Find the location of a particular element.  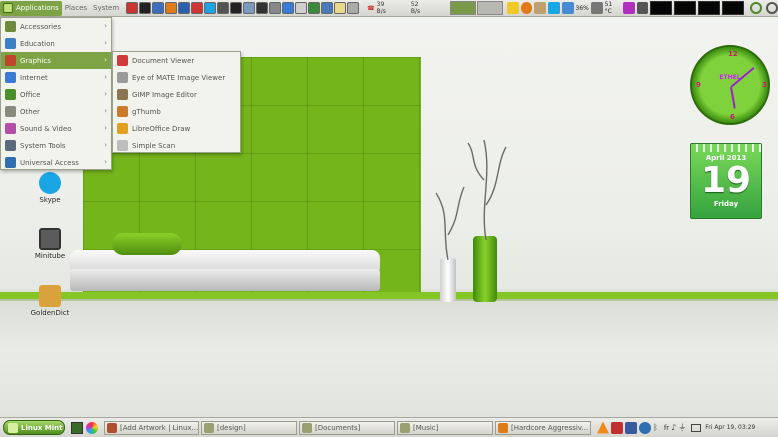

temperature-value: 51 °C is located at coordinates (608, 8).